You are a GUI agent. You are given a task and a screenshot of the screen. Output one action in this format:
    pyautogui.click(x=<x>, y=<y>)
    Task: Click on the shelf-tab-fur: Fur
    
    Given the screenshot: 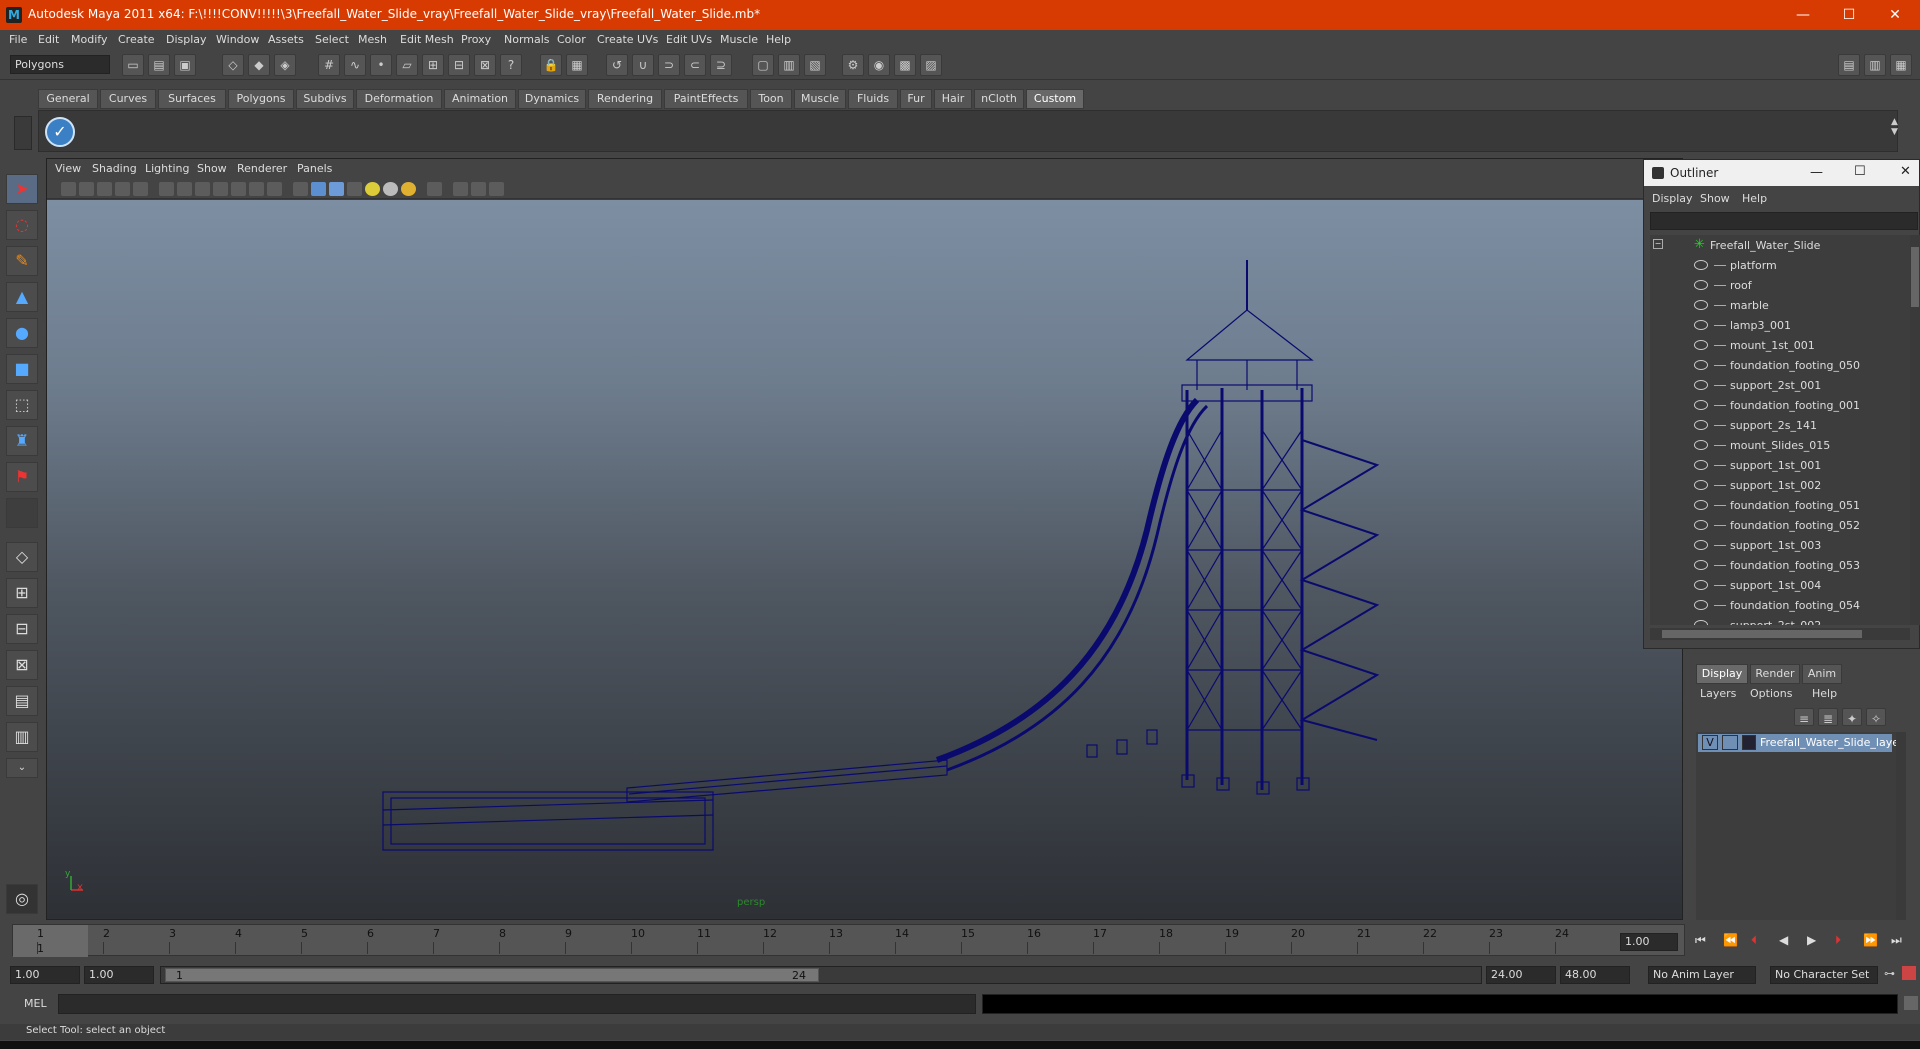 What is the action you would take?
    pyautogui.click(x=916, y=99)
    